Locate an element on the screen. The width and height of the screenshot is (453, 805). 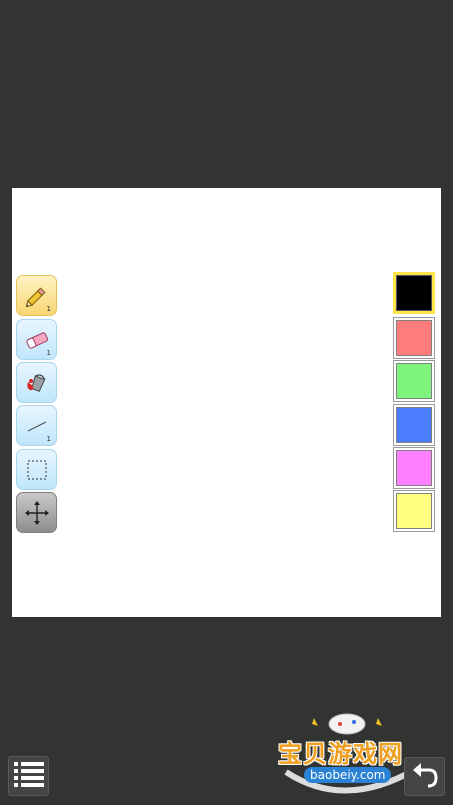
color-swatch-blue is located at coordinates (414, 425).